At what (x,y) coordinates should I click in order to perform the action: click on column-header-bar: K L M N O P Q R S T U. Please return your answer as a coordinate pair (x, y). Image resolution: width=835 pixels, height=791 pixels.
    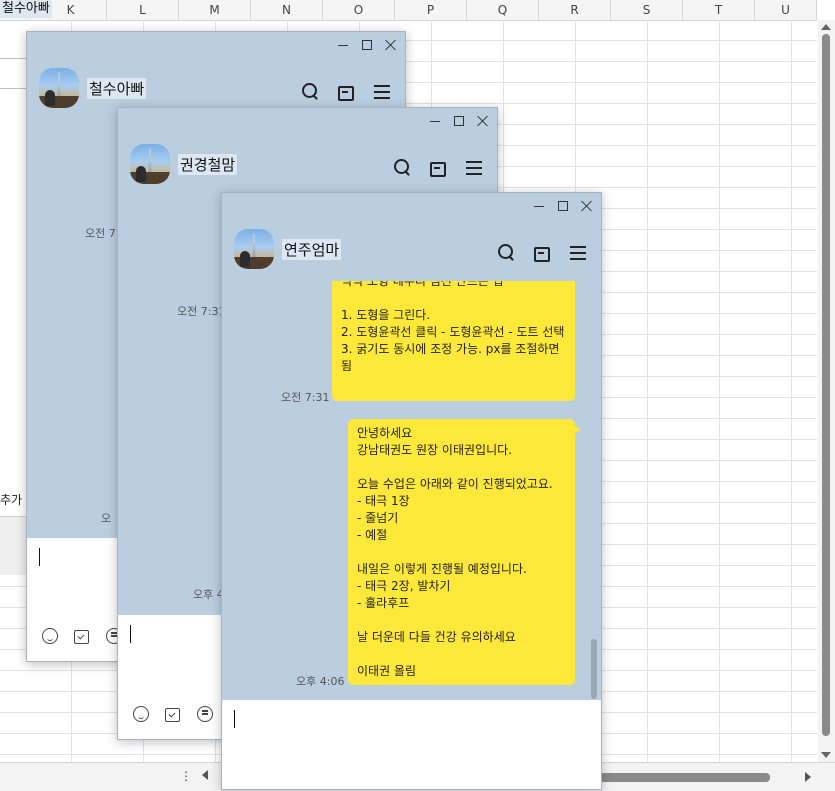
    Looking at the image, I should click on (408, 10).